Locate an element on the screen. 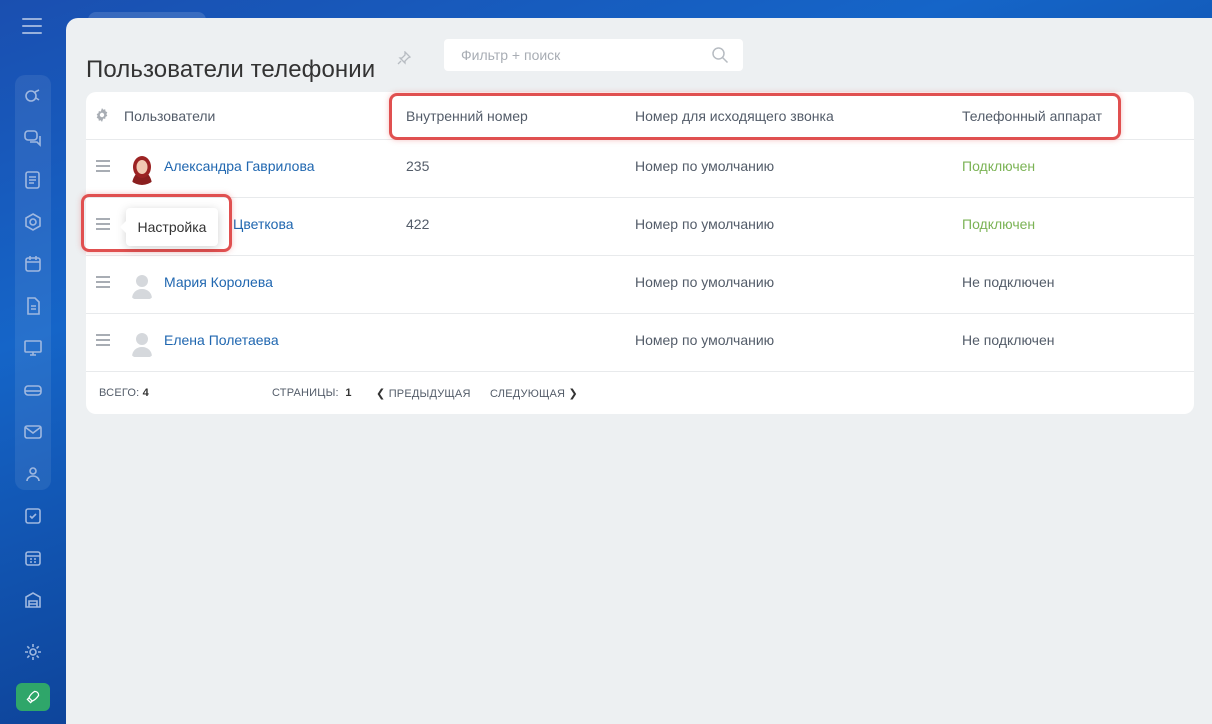  chat-icon is located at coordinates (33, 138).